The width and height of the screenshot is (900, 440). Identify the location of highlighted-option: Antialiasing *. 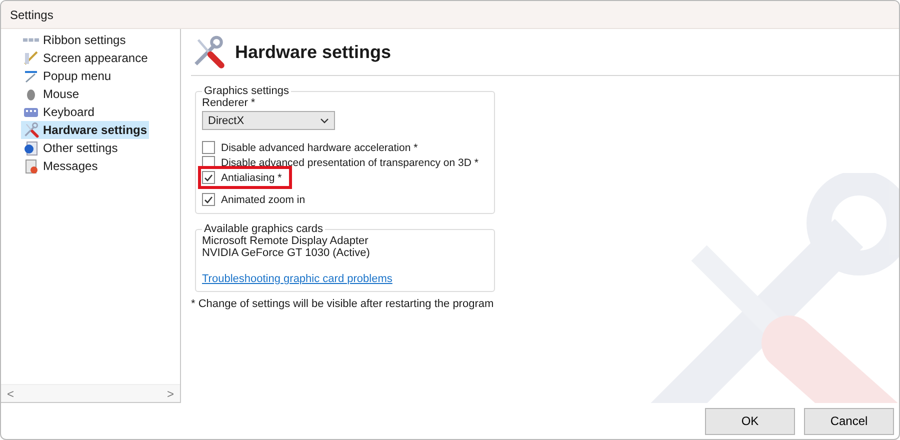
(245, 177).